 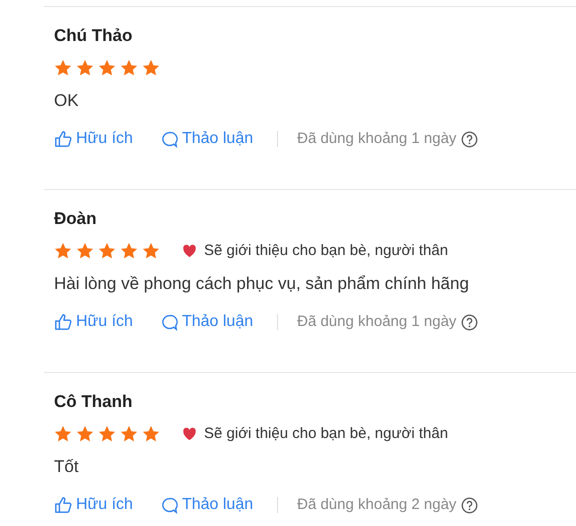 I want to click on usage-duration: Đã dùng khoảng 2 ngày, so click(x=376, y=504).